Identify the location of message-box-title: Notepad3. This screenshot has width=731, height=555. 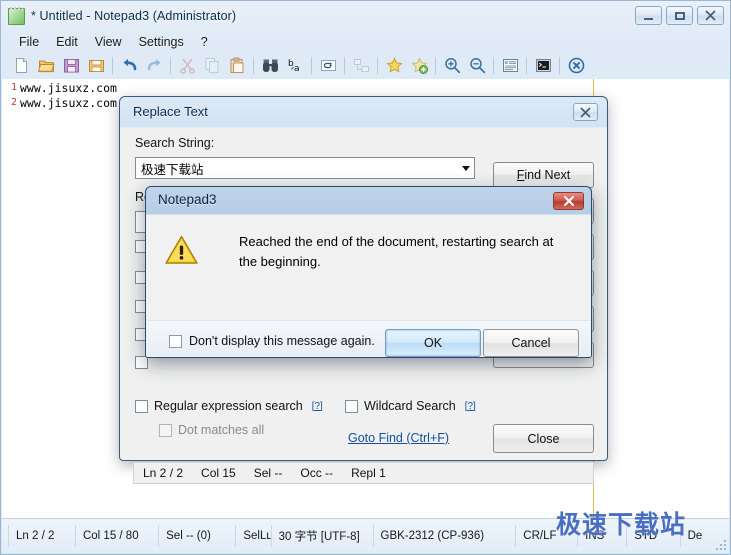
(187, 199).